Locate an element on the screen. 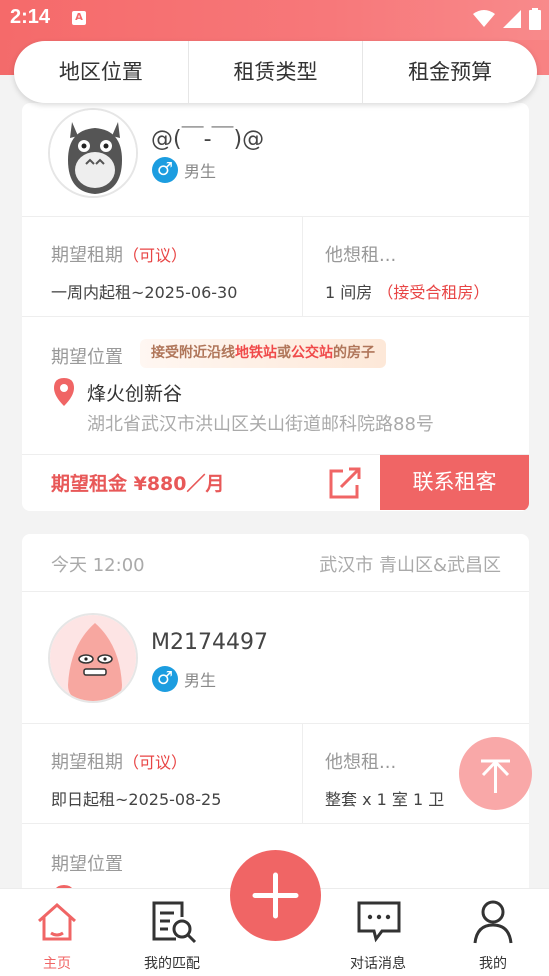 This screenshot has height=976, width=549. filter-bar: 地区位置 租赁类型 租金预算 is located at coordinates (275, 72).